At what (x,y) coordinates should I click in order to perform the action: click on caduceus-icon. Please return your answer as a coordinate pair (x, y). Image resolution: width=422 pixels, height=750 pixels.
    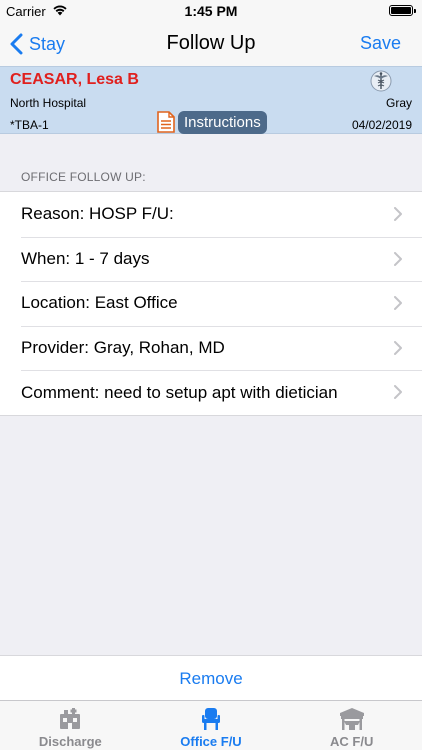
    Looking at the image, I should click on (381, 81).